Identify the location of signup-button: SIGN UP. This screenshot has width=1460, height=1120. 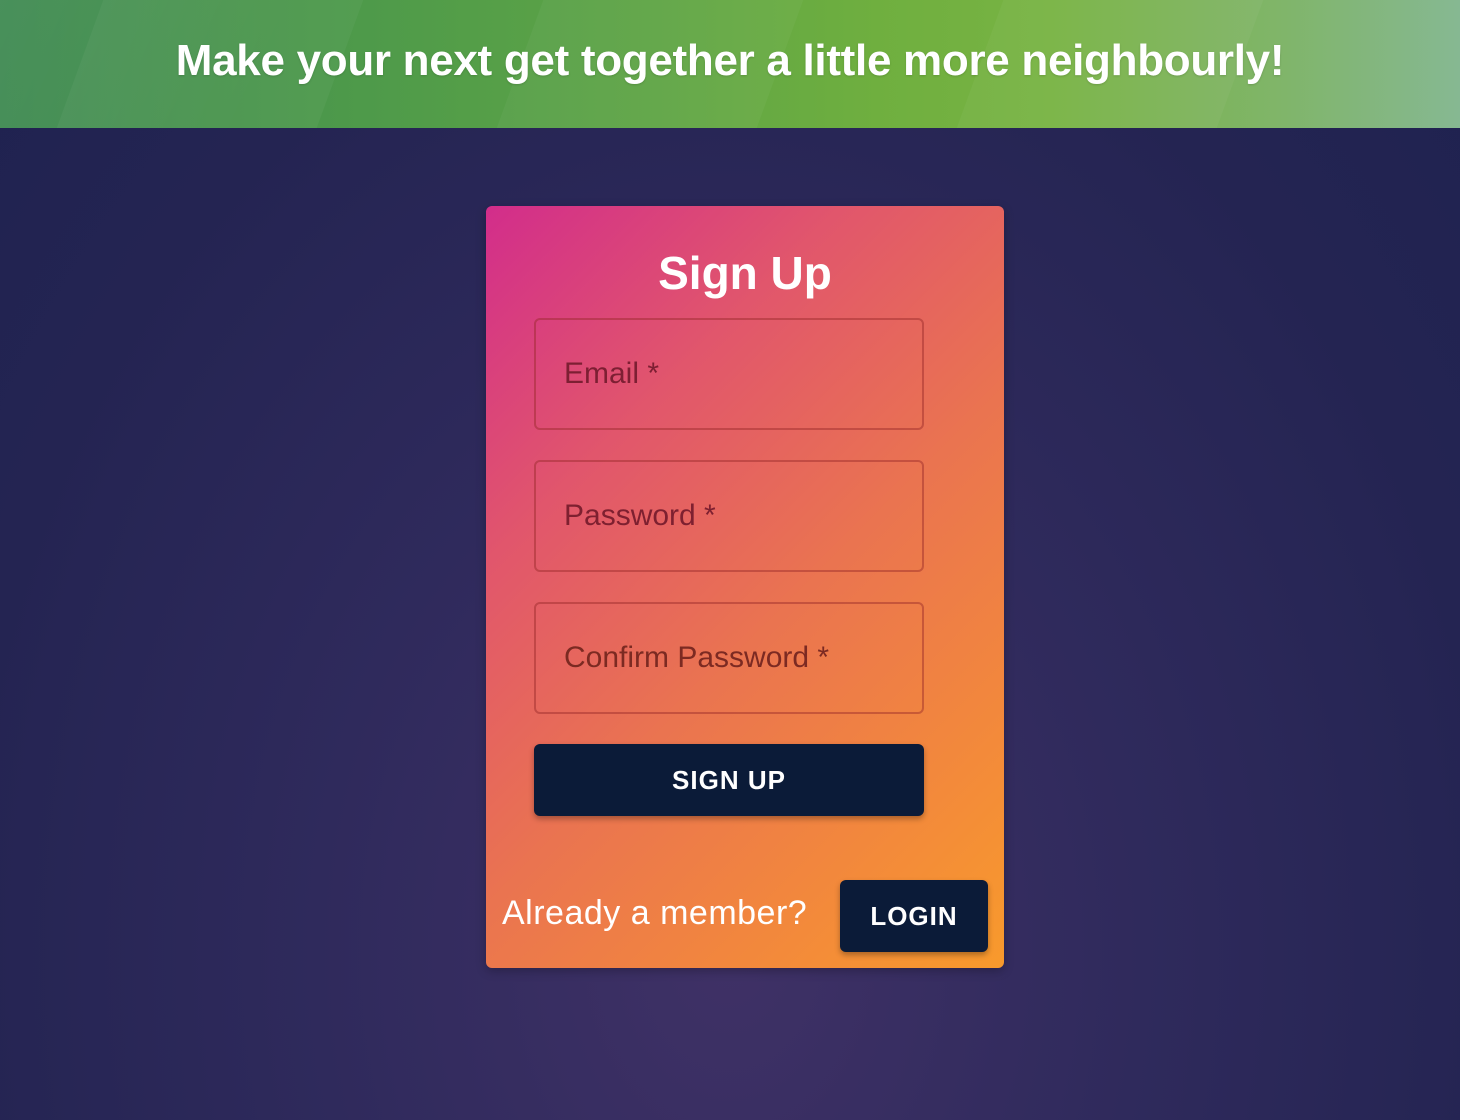
(729, 780).